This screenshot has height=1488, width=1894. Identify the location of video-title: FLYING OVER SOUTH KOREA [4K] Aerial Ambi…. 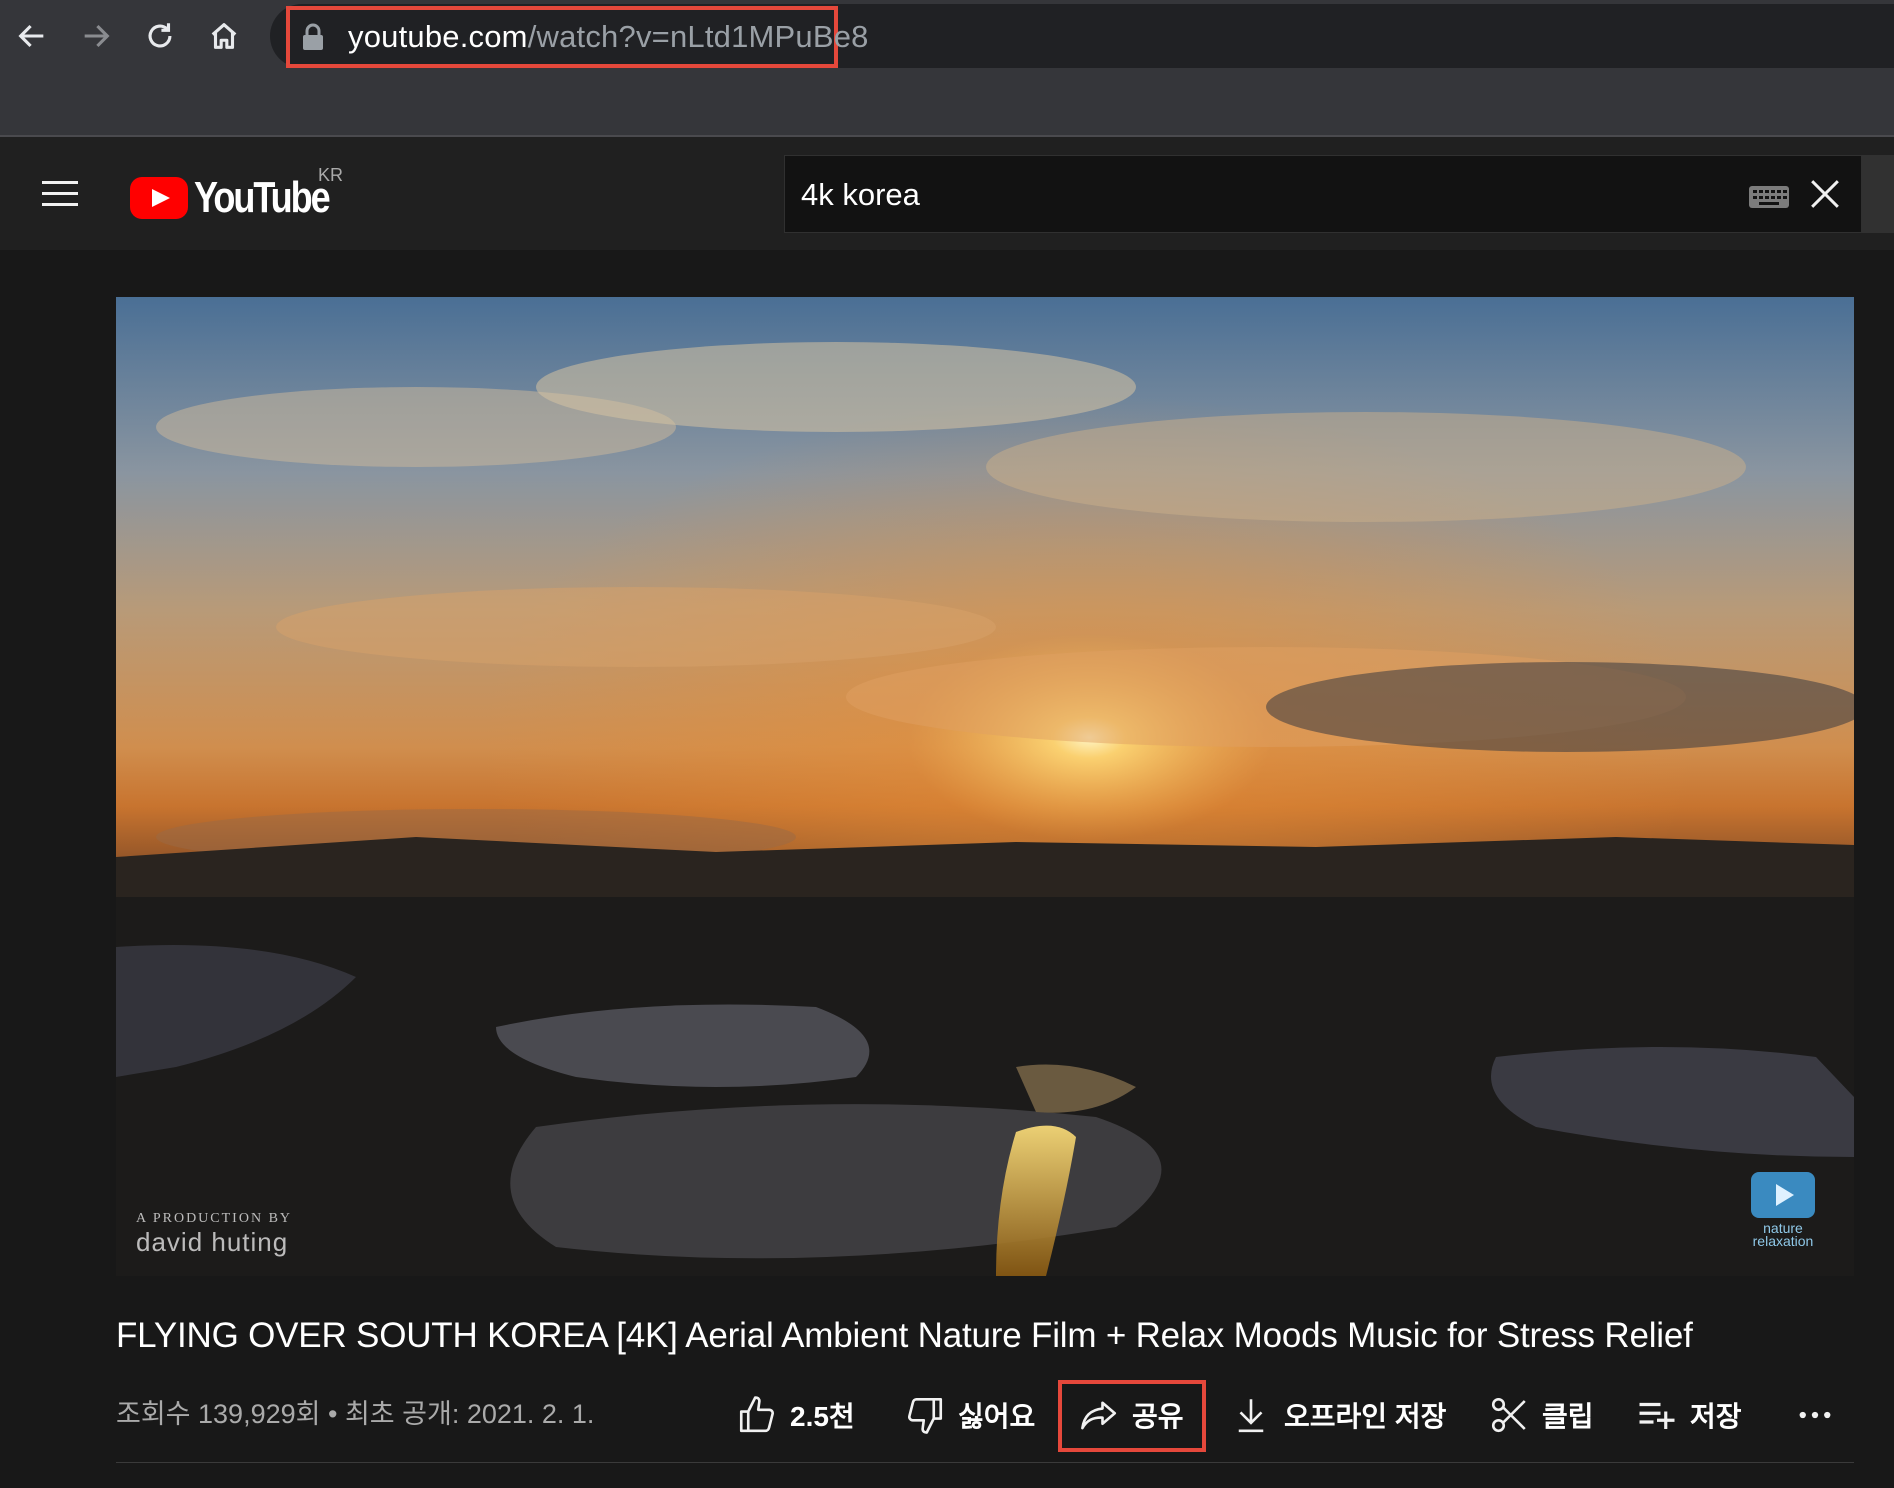
(904, 1335).